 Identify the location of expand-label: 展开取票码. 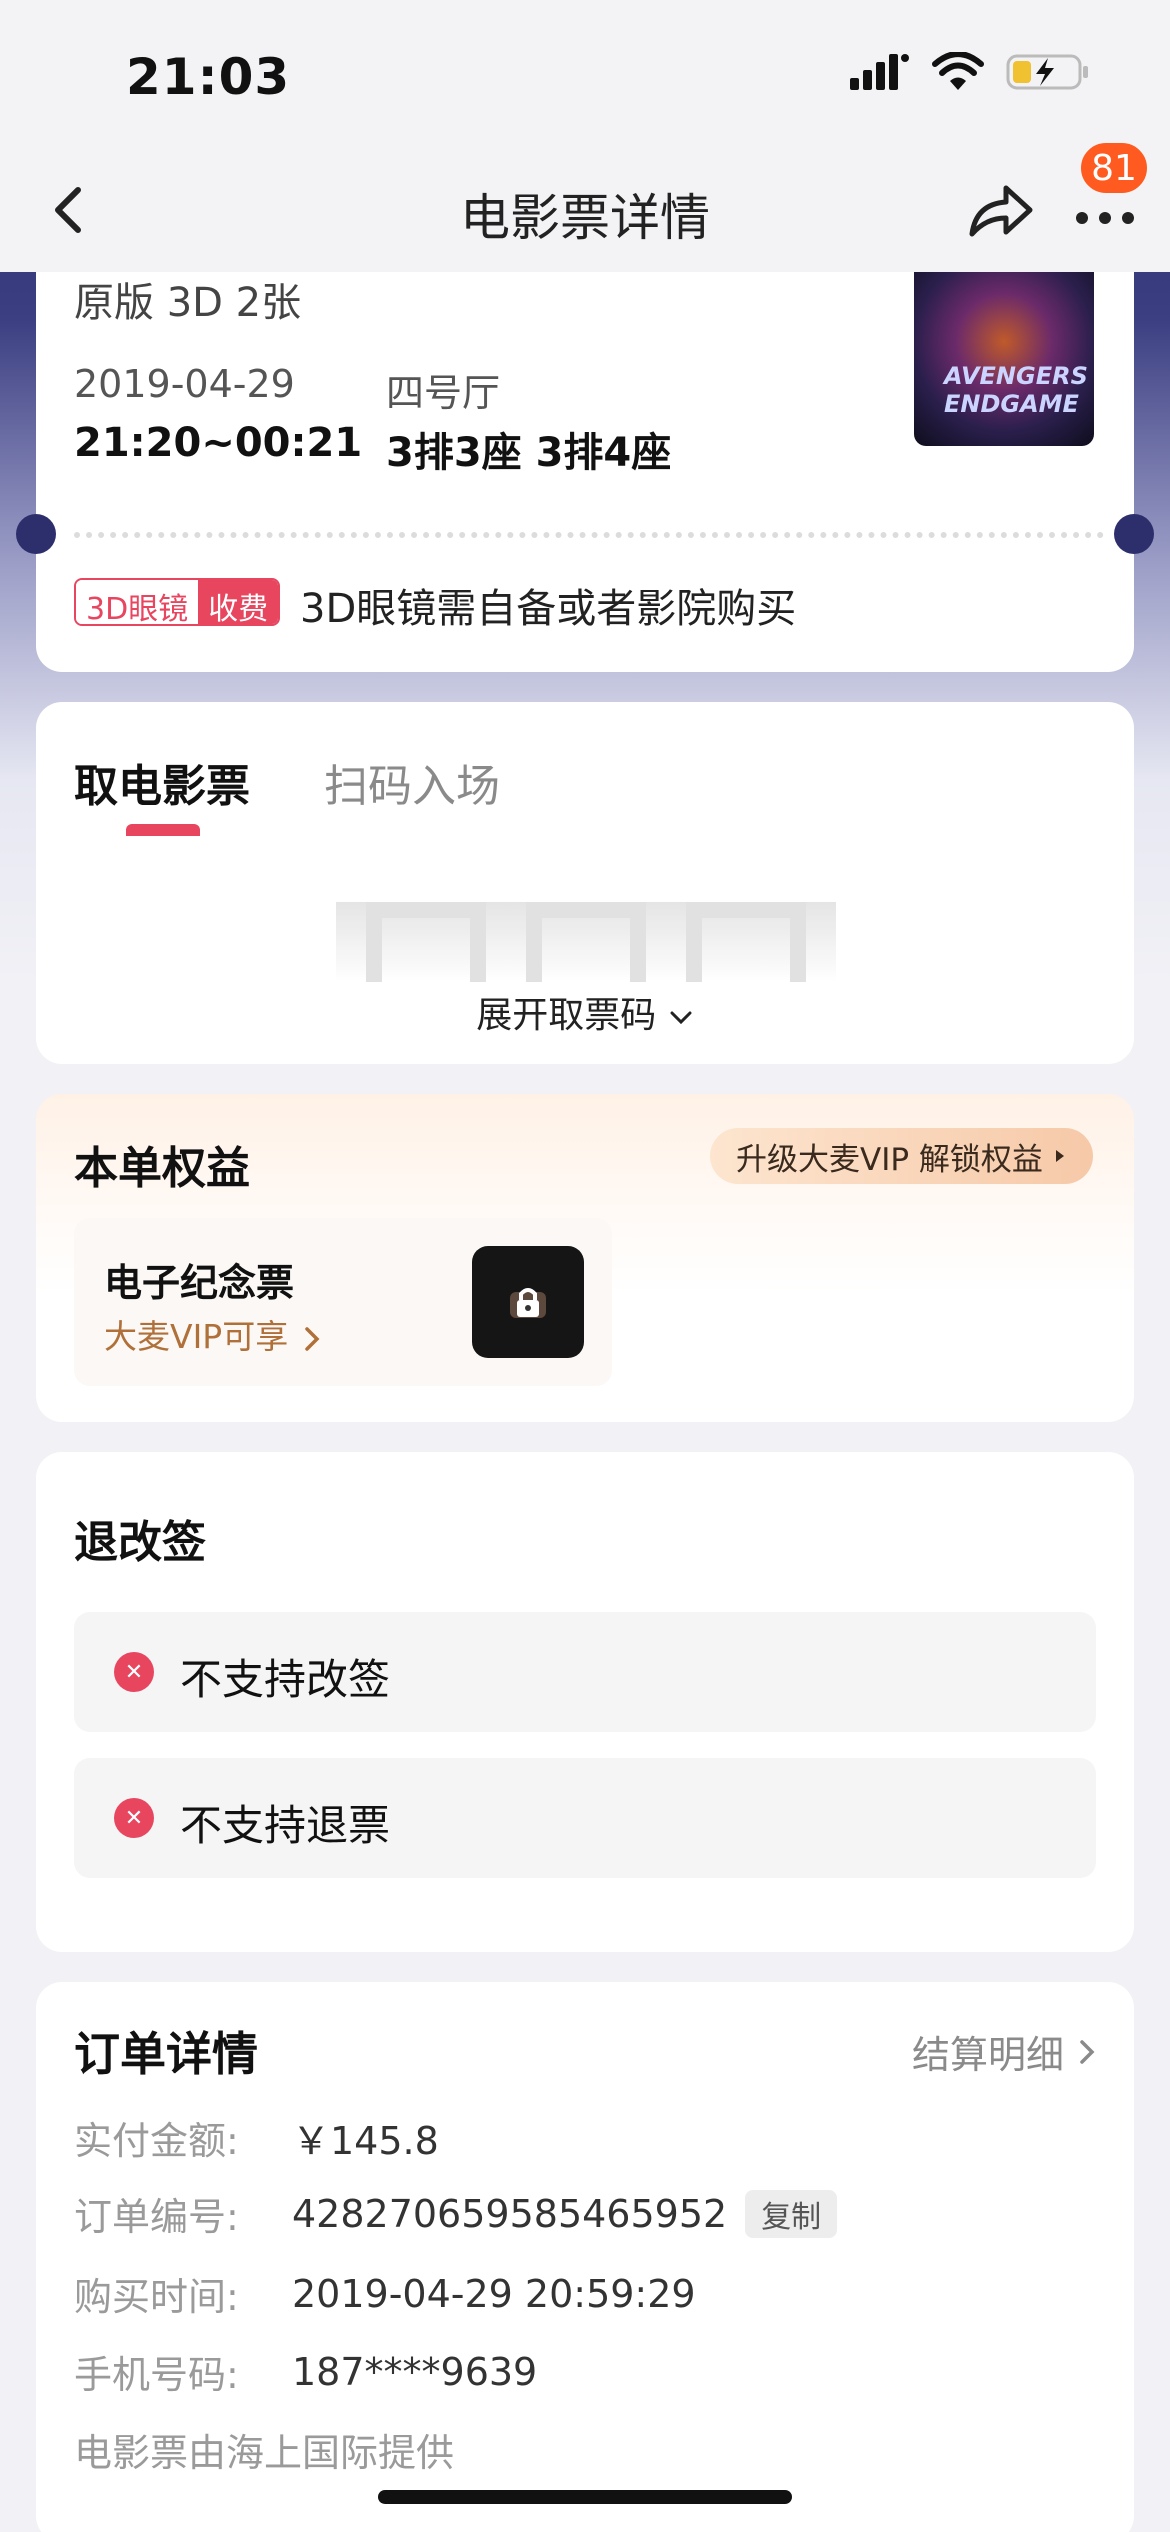
(566, 1015).